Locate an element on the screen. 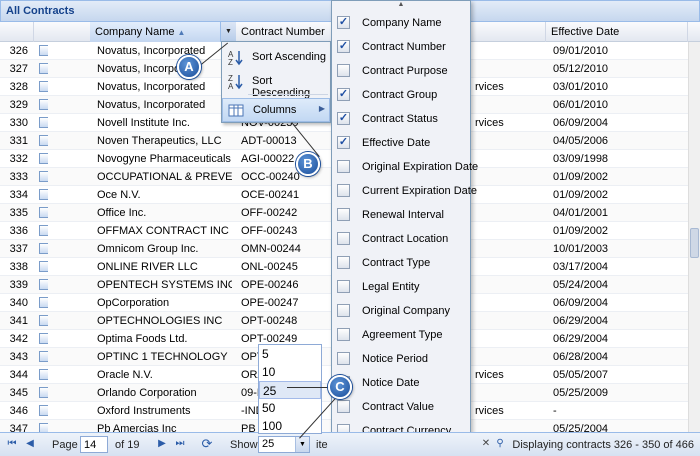 This screenshot has height=456, width=700. row-doc-icon is located at coordinates (41, 375).